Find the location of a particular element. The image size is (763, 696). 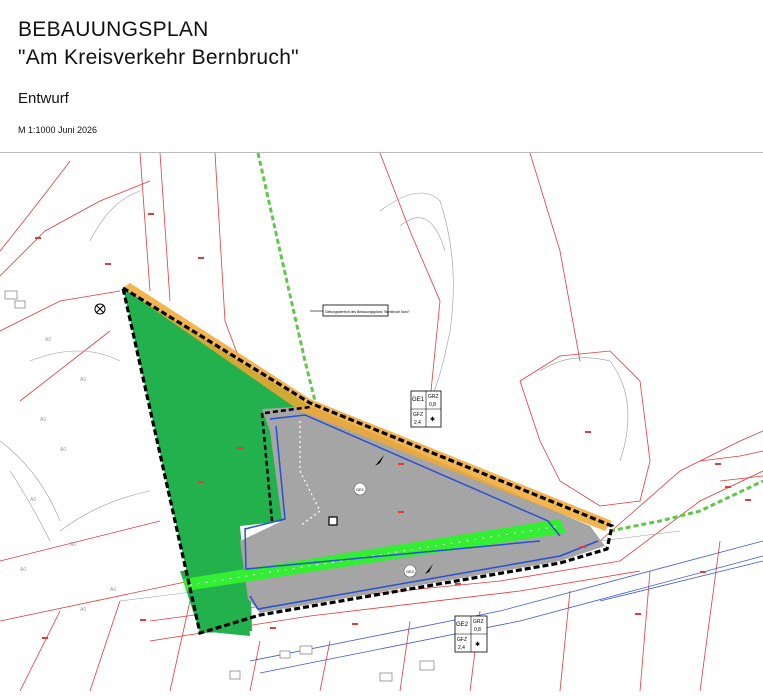

scale-and-date: M 1:1000 Juni 2026 is located at coordinates (58, 130).